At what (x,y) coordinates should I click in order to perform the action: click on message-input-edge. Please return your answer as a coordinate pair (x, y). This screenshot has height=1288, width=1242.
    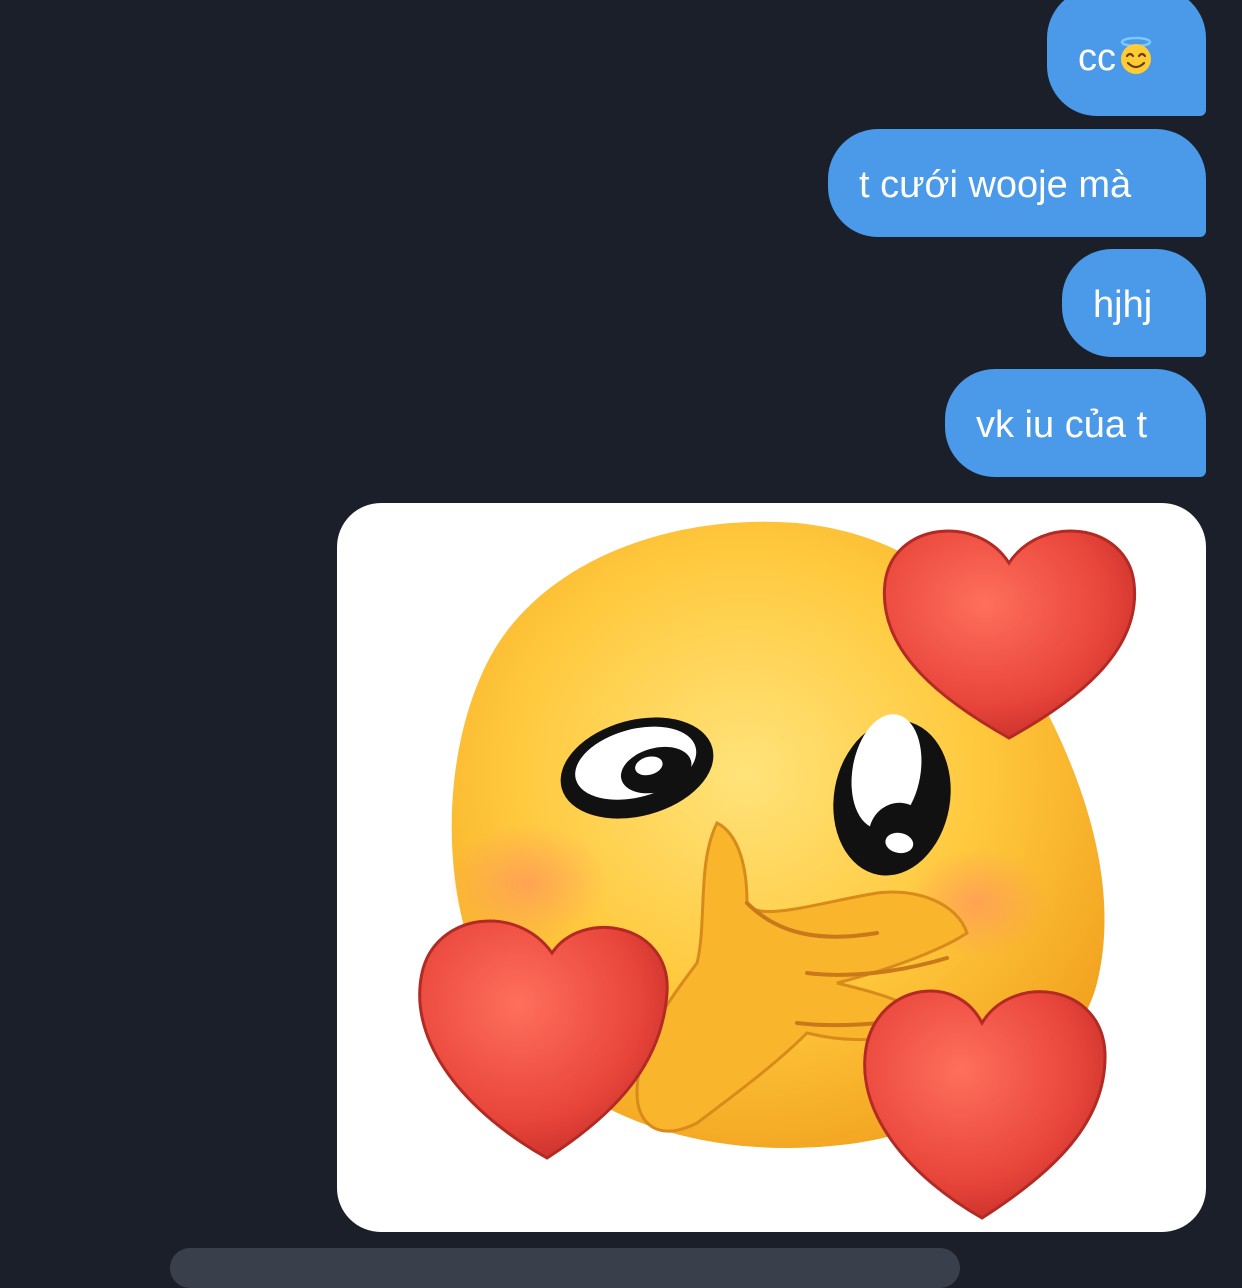
    Looking at the image, I should click on (565, 1268).